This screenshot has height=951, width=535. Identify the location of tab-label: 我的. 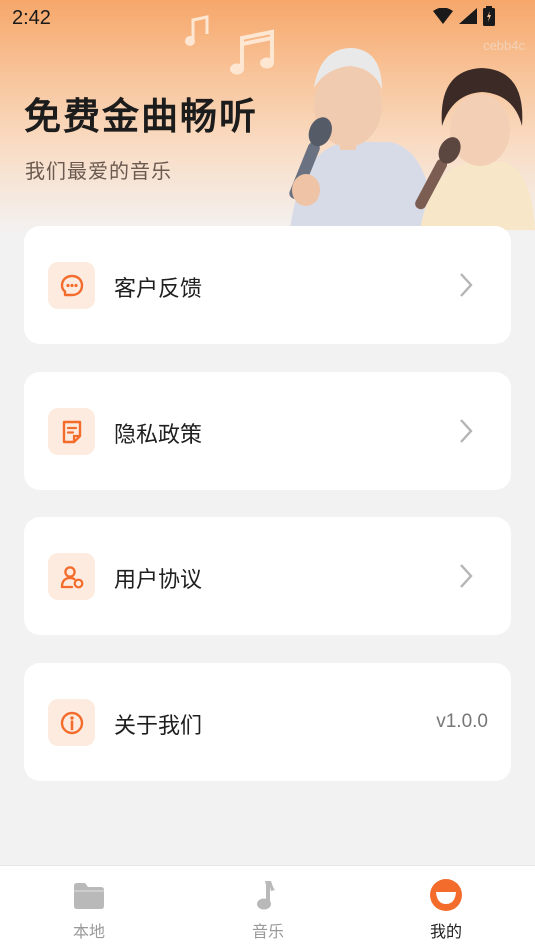
(445, 931).